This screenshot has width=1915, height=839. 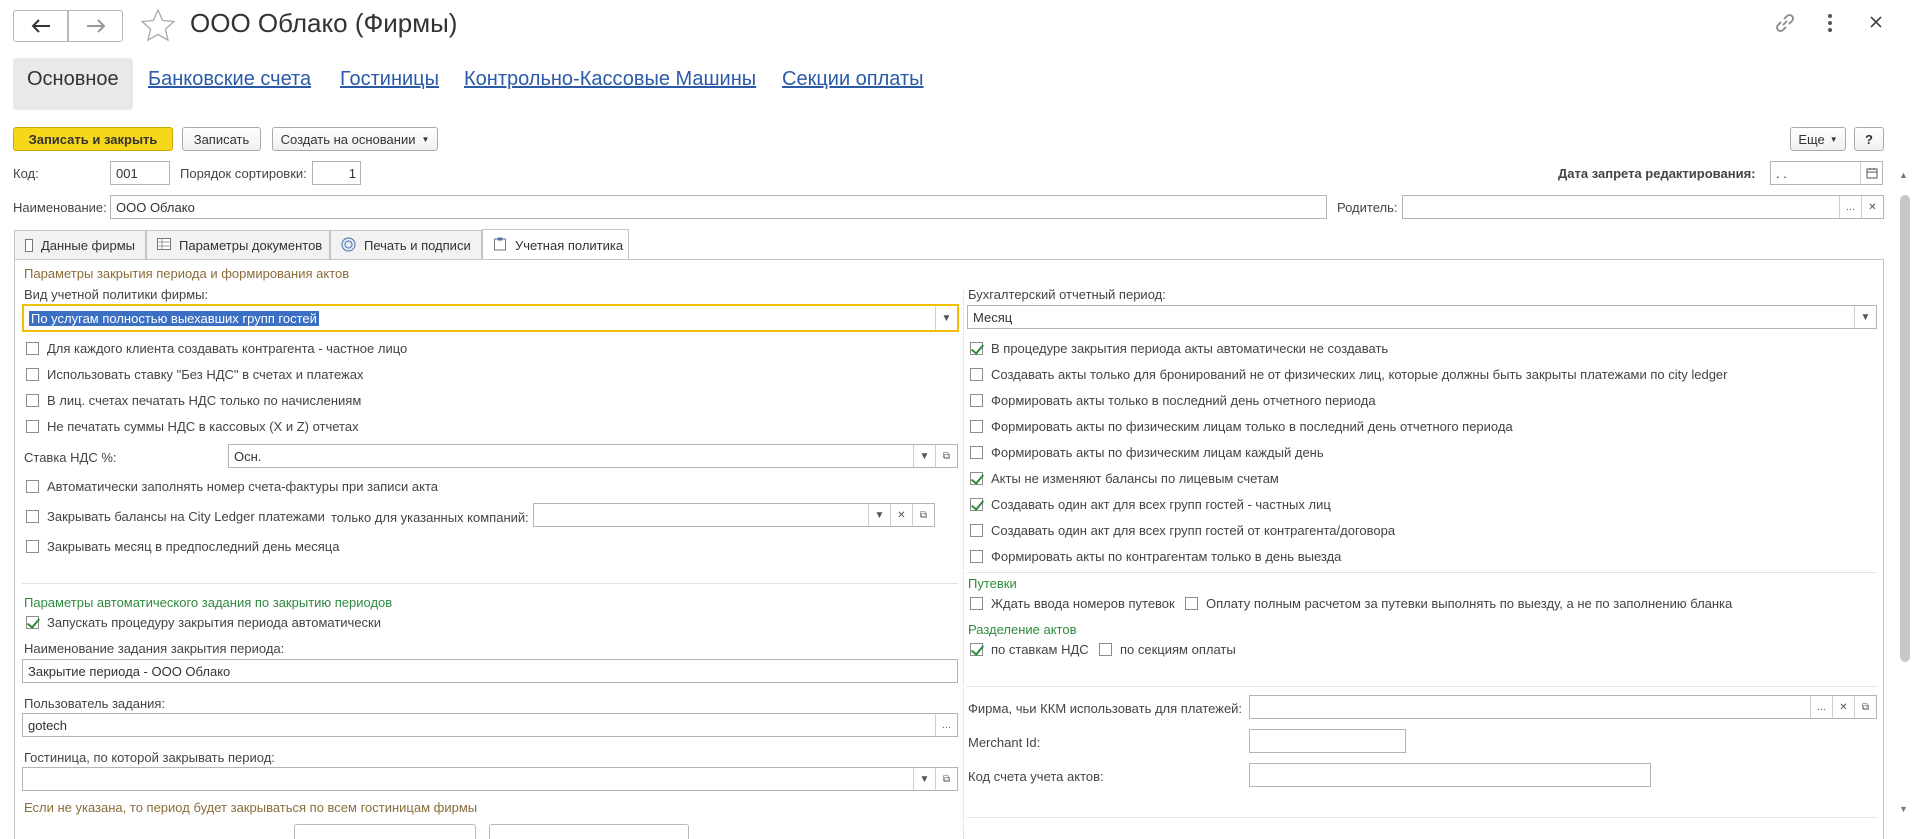 What do you see at coordinates (406, 245) in the screenshot?
I see `subtab-print-signatures: Печать и подписи` at bounding box center [406, 245].